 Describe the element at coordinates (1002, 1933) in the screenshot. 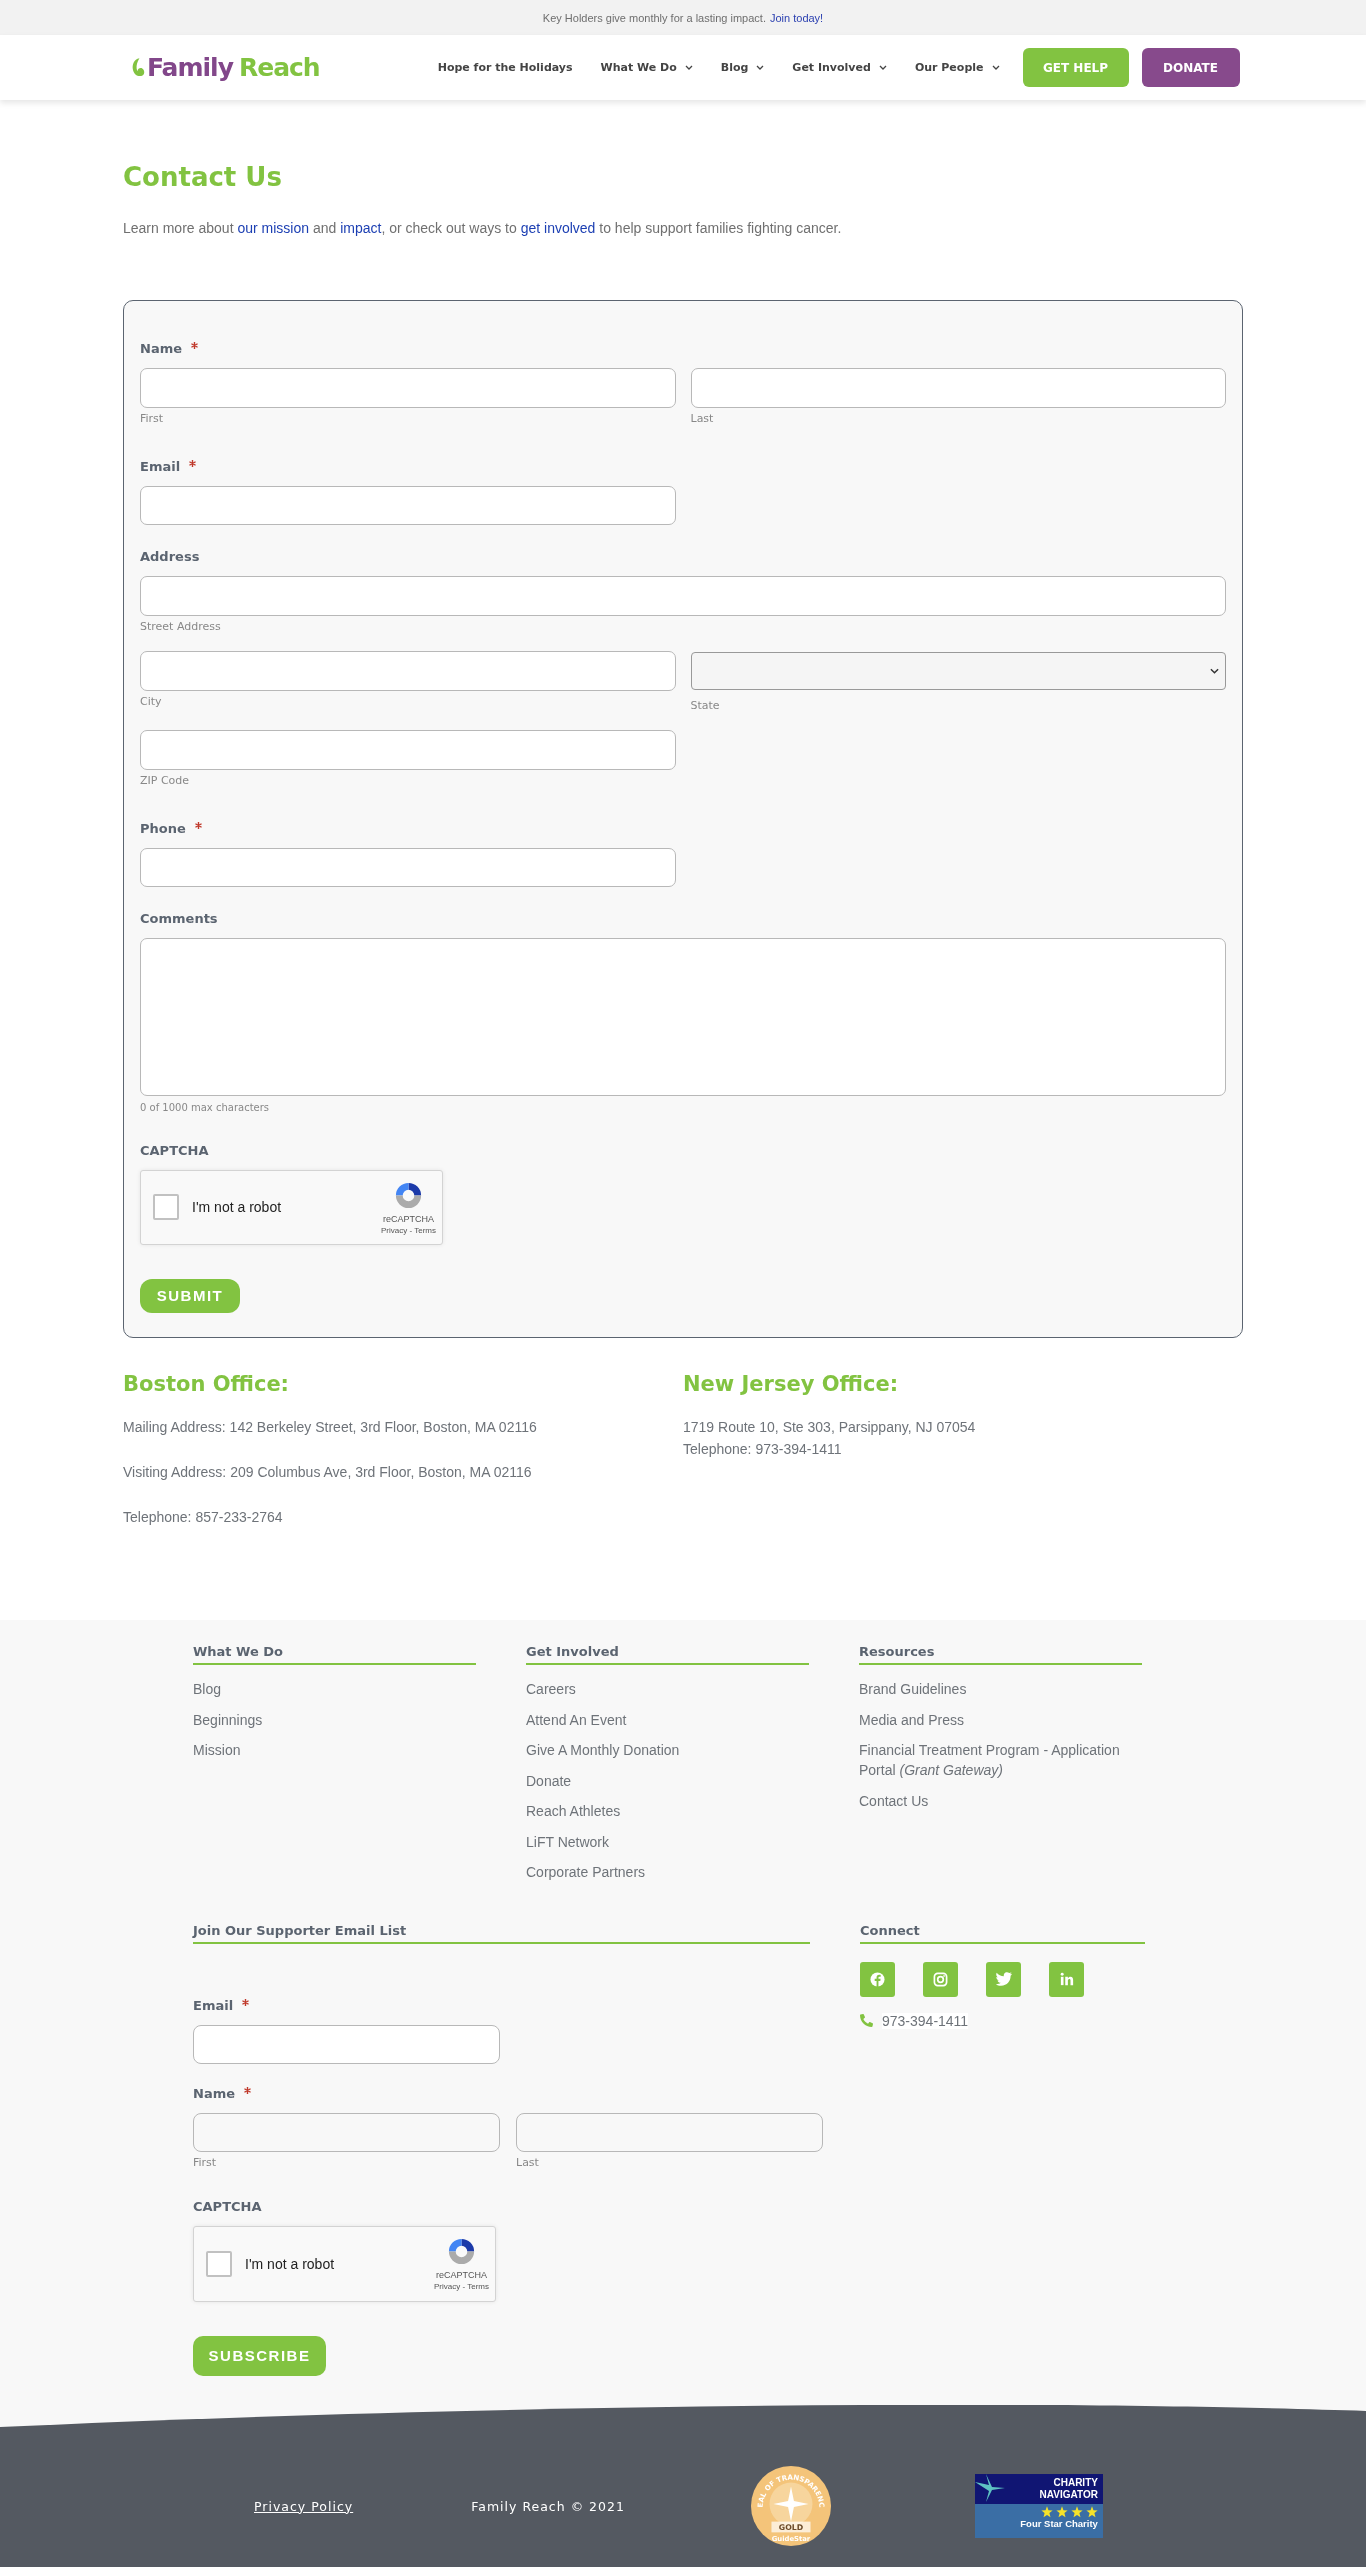

I see `footer-heading: Connect` at that location.